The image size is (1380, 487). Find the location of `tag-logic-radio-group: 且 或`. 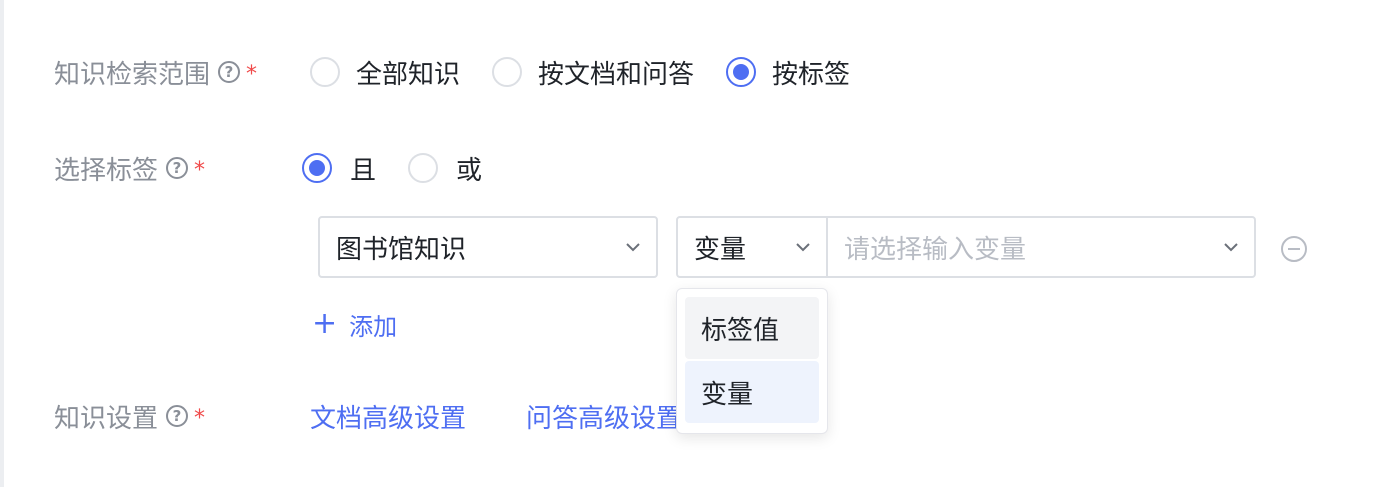

tag-logic-radio-group: 且 或 is located at coordinates (392, 168).